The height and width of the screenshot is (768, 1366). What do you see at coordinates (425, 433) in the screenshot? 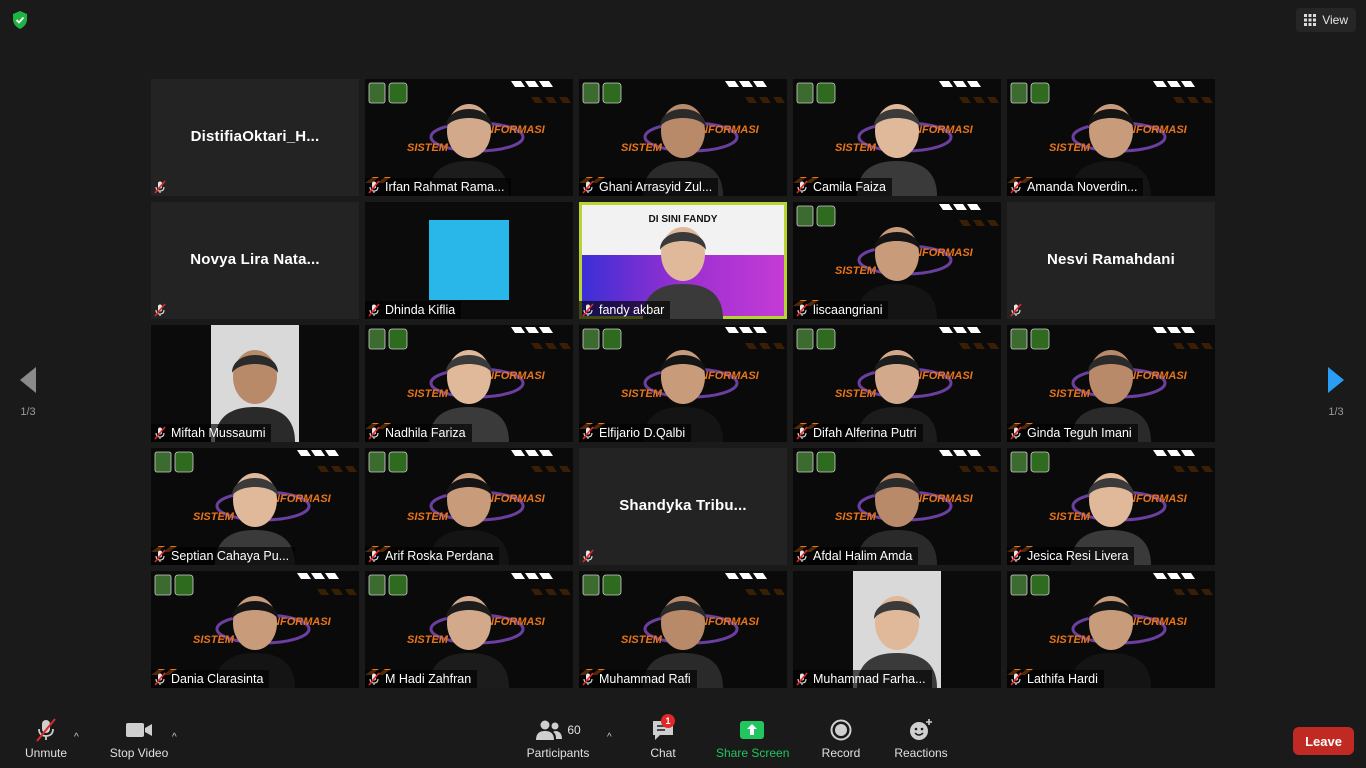
I see `participant-name: Nadhila Fariza` at bounding box center [425, 433].